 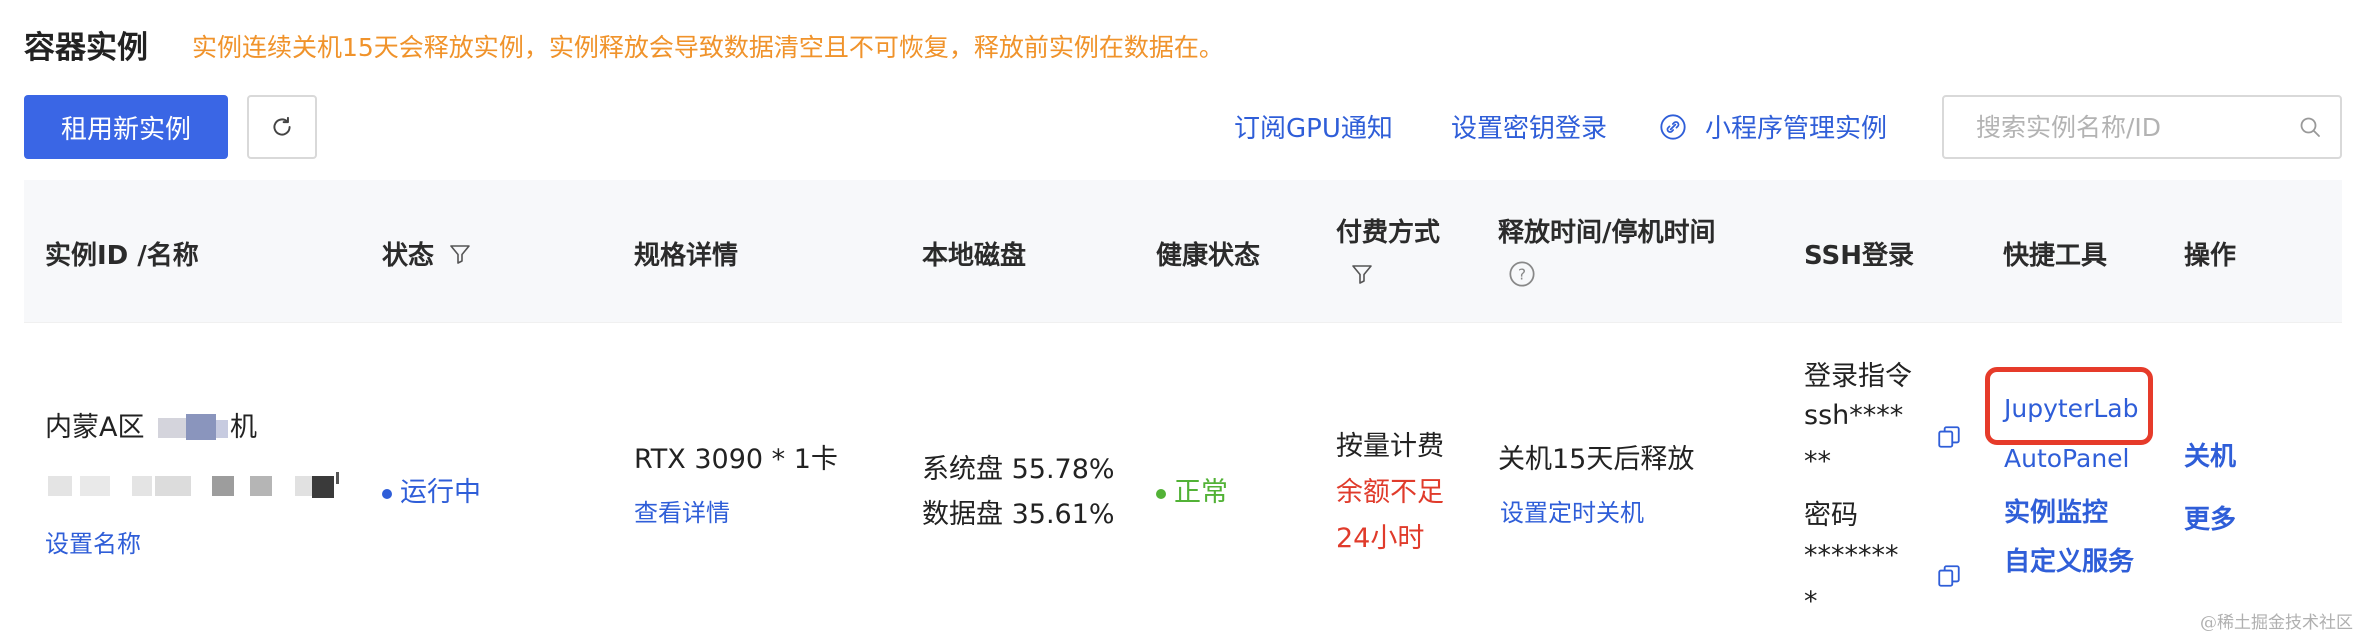 I want to click on autopanel-link: AutoPanel, so click(x=2067, y=458).